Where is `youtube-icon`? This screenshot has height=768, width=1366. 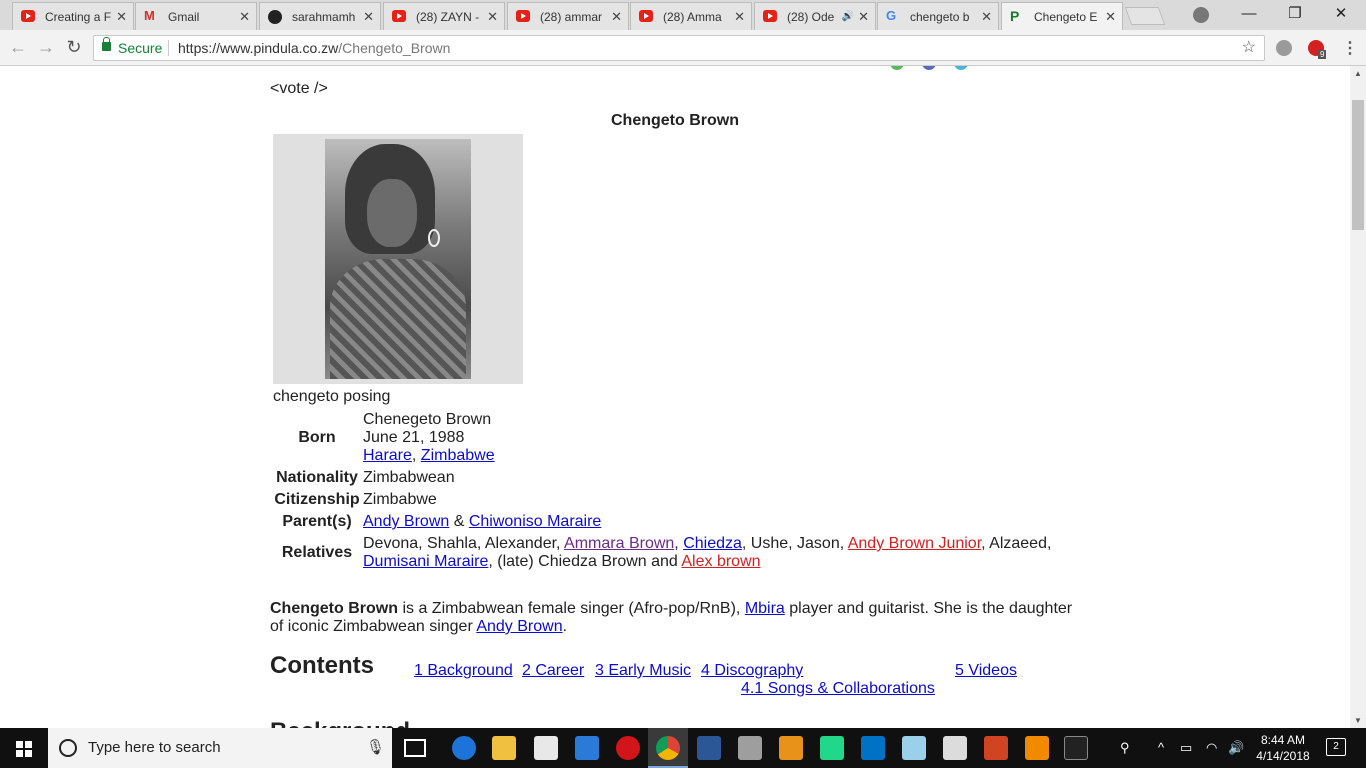 youtube-icon is located at coordinates (28, 16).